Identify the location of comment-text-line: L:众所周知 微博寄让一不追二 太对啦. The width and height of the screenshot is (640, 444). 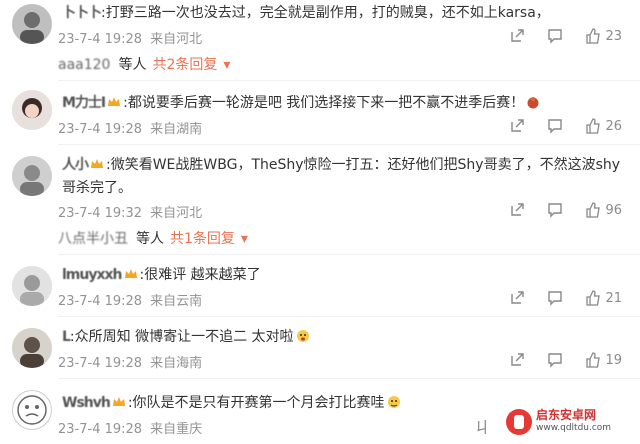
(342, 337).